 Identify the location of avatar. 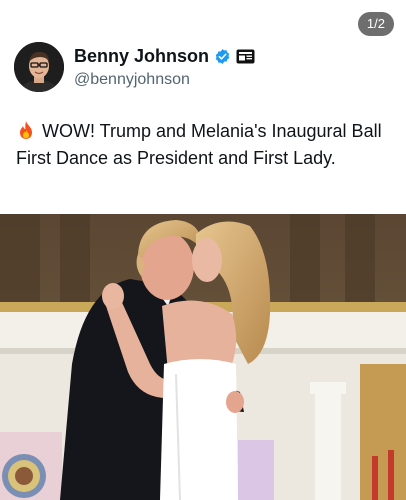
(39, 67).